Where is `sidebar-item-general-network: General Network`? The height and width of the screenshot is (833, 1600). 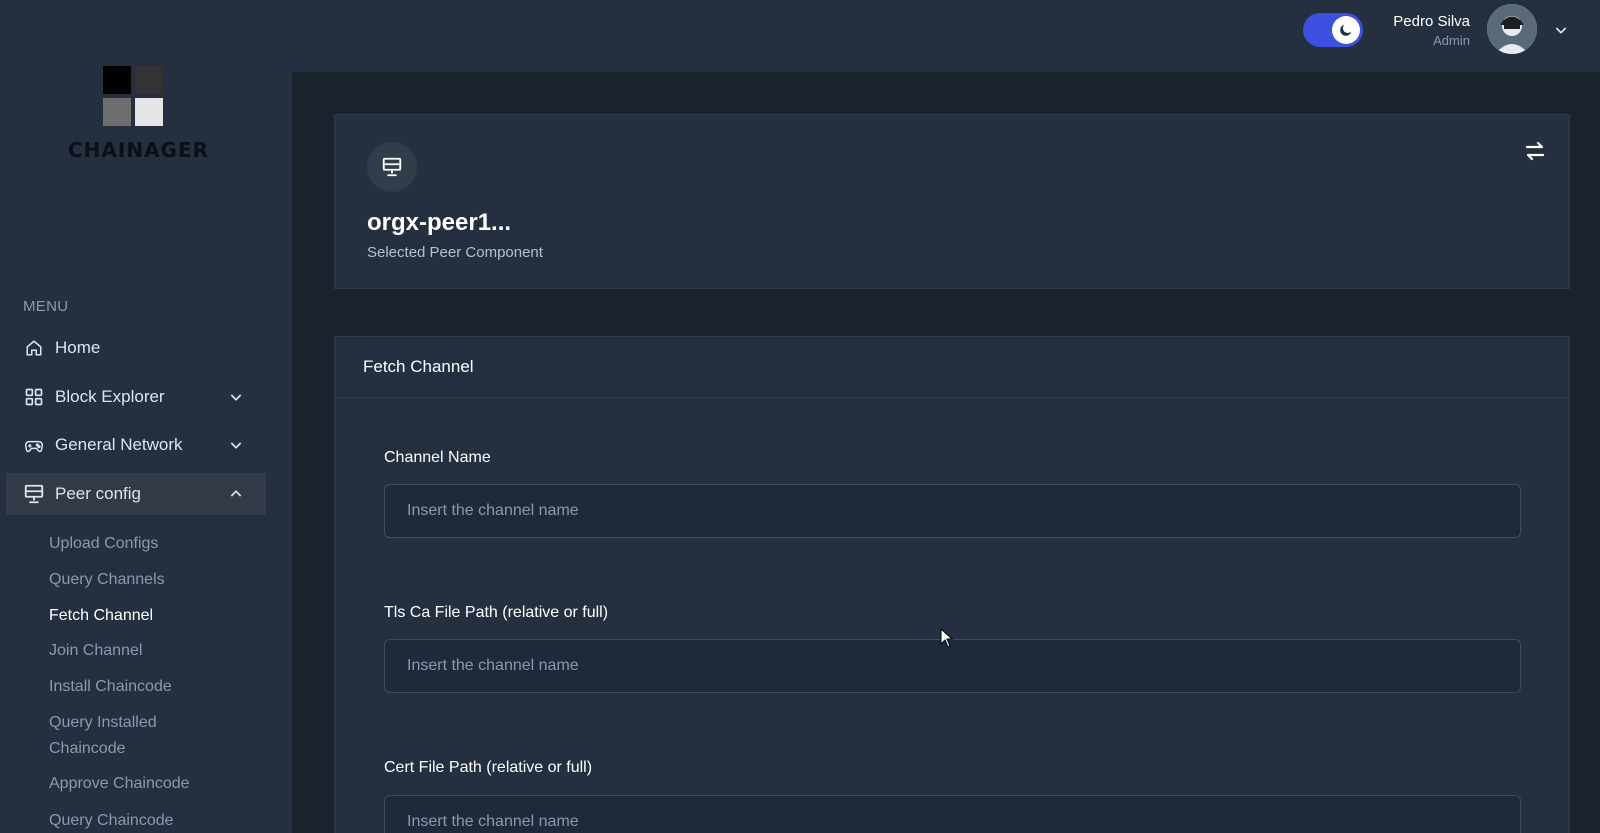
sidebar-item-general-network: General Network is located at coordinates (136, 445).